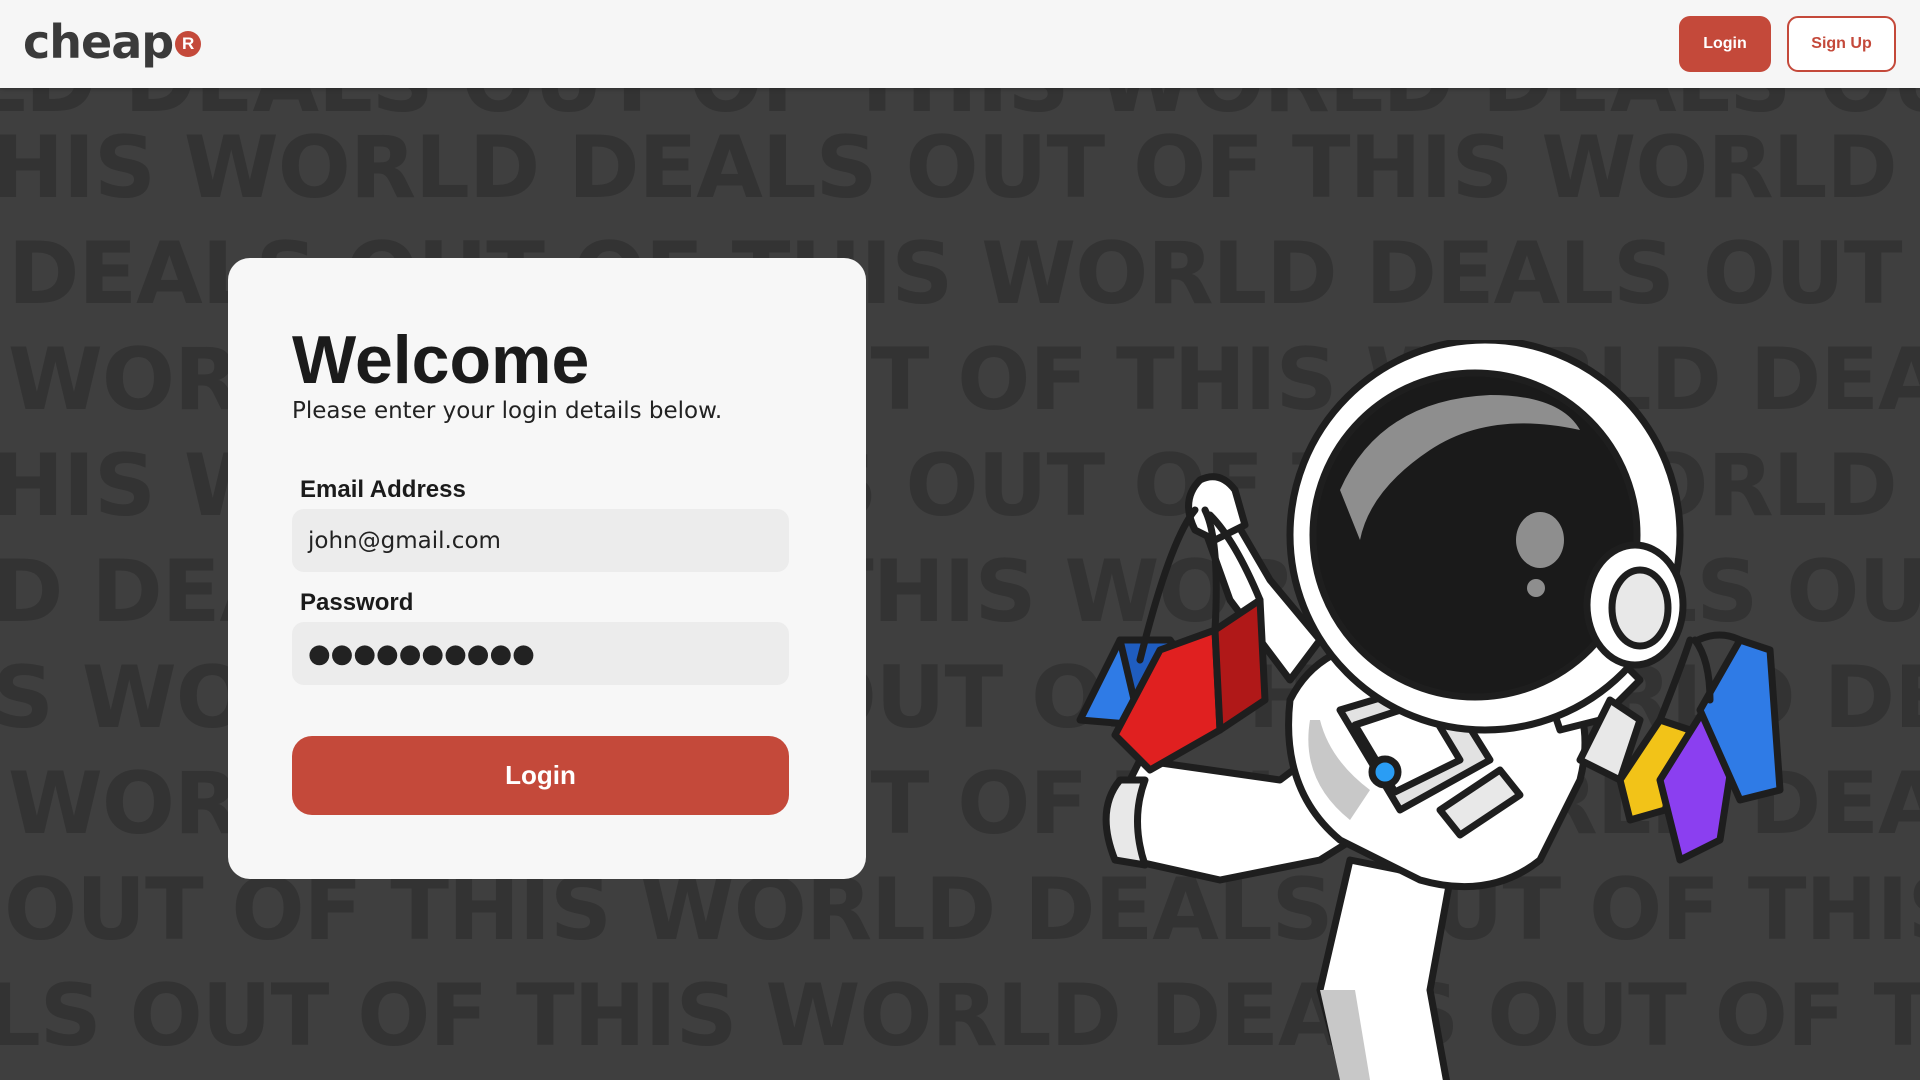  I want to click on password-label: Password, so click(357, 602).